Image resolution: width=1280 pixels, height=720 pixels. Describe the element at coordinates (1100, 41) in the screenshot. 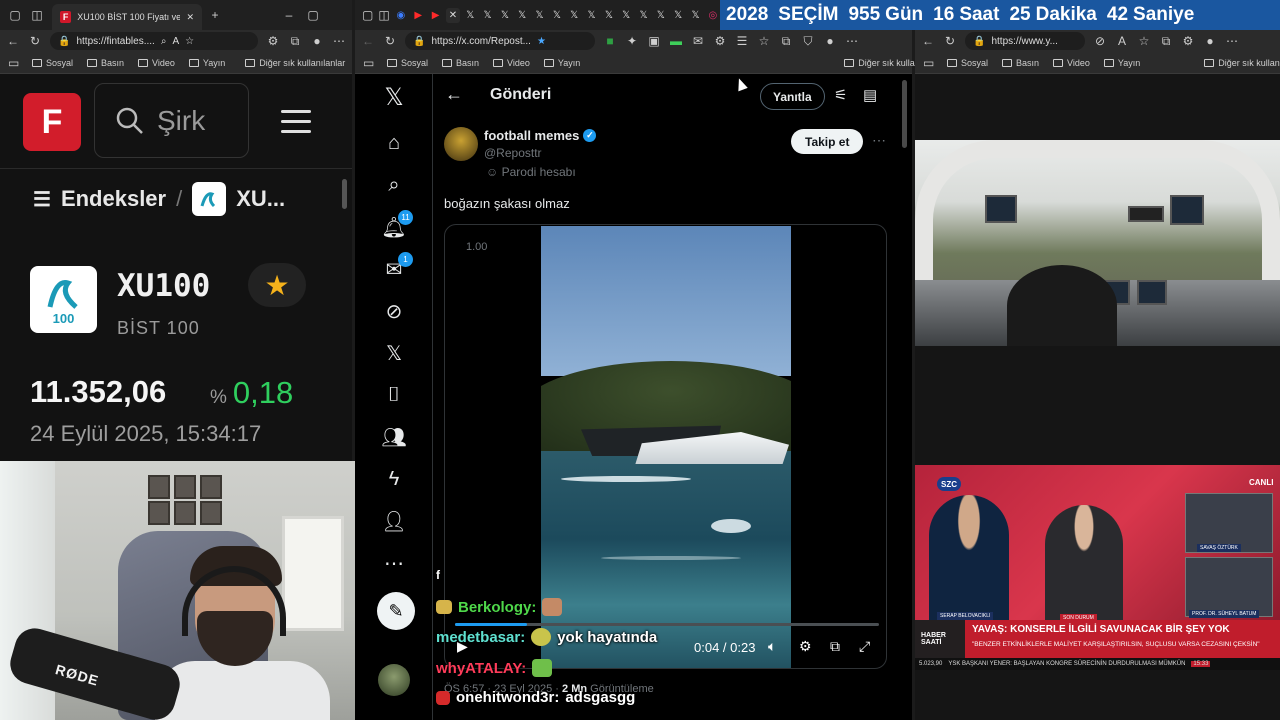

I see `extension-icon: ⊘` at that location.